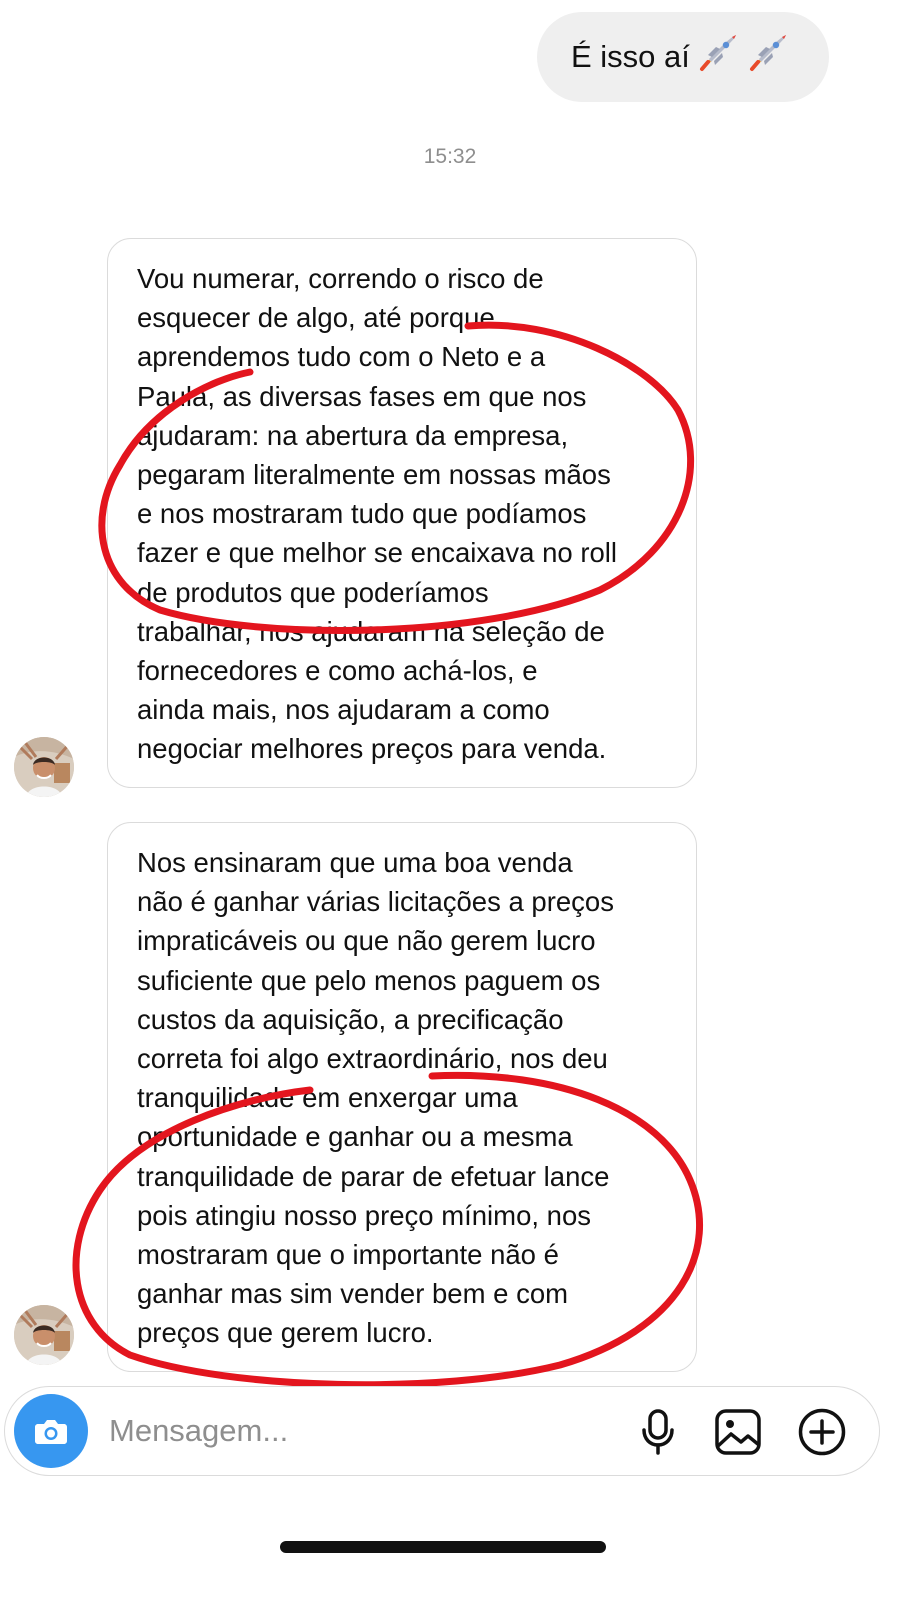 This screenshot has width=900, height=1600. Describe the element at coordinates (377, 553) in the screenshot. I see `message-line: fazer e que melhor se encaixava no roll` at that location.